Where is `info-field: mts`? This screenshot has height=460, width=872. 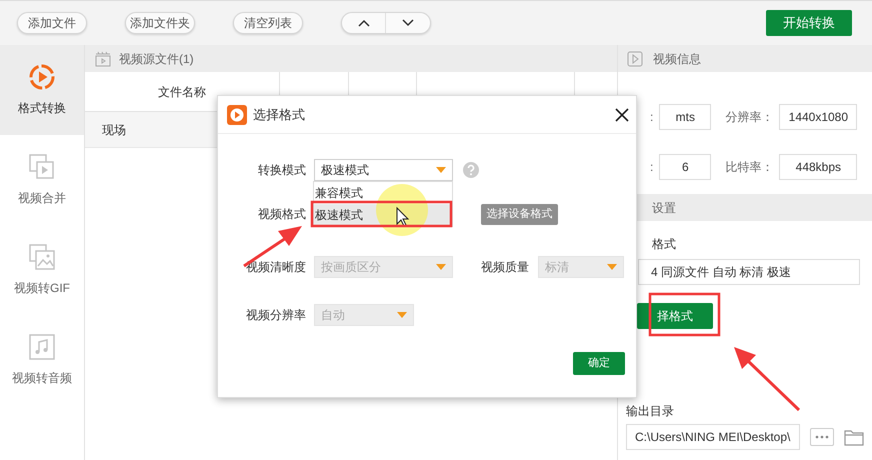 info-field: mts is located at coordinates (685, 117).